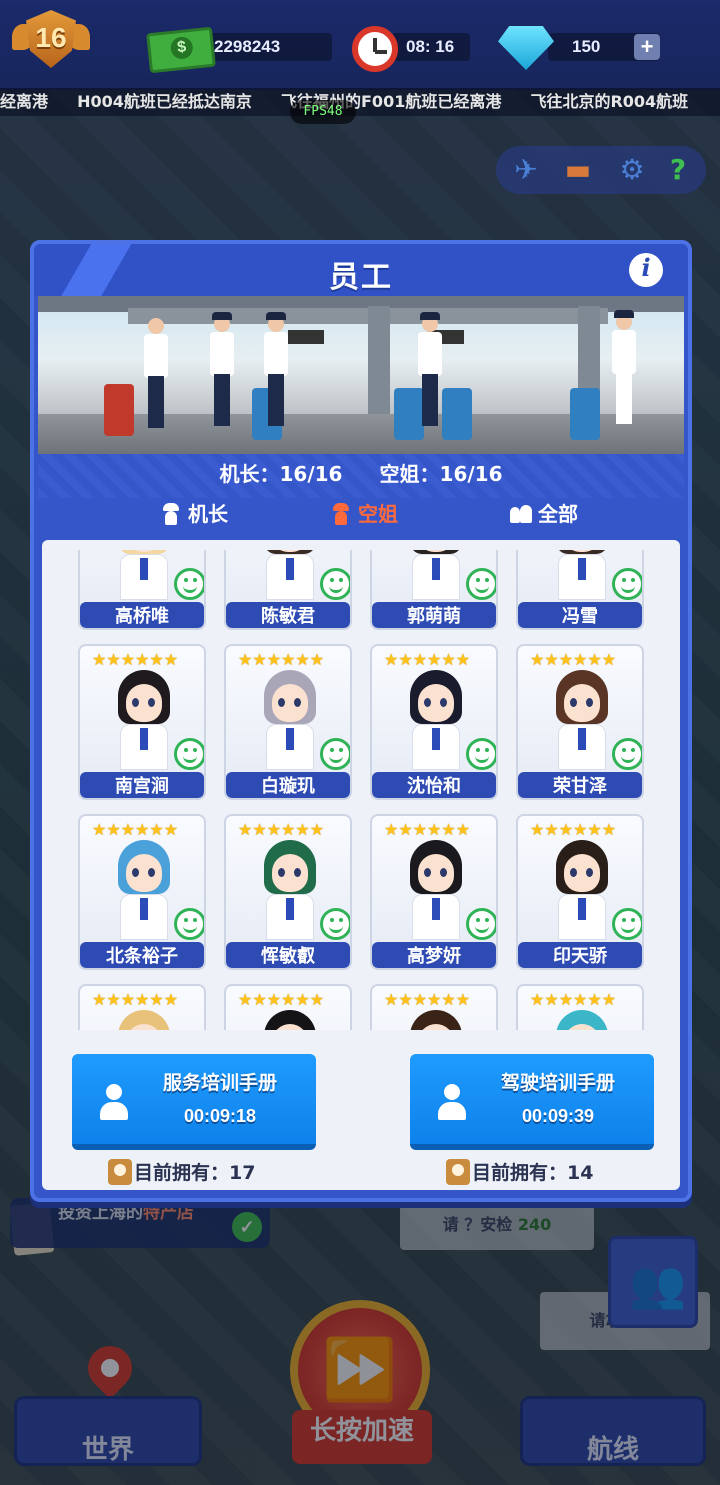  Describe the element at coordinates (194, 1102) in the screenshot. I see `service-manual-button: 服务培训手册 00:09:18` at that location.